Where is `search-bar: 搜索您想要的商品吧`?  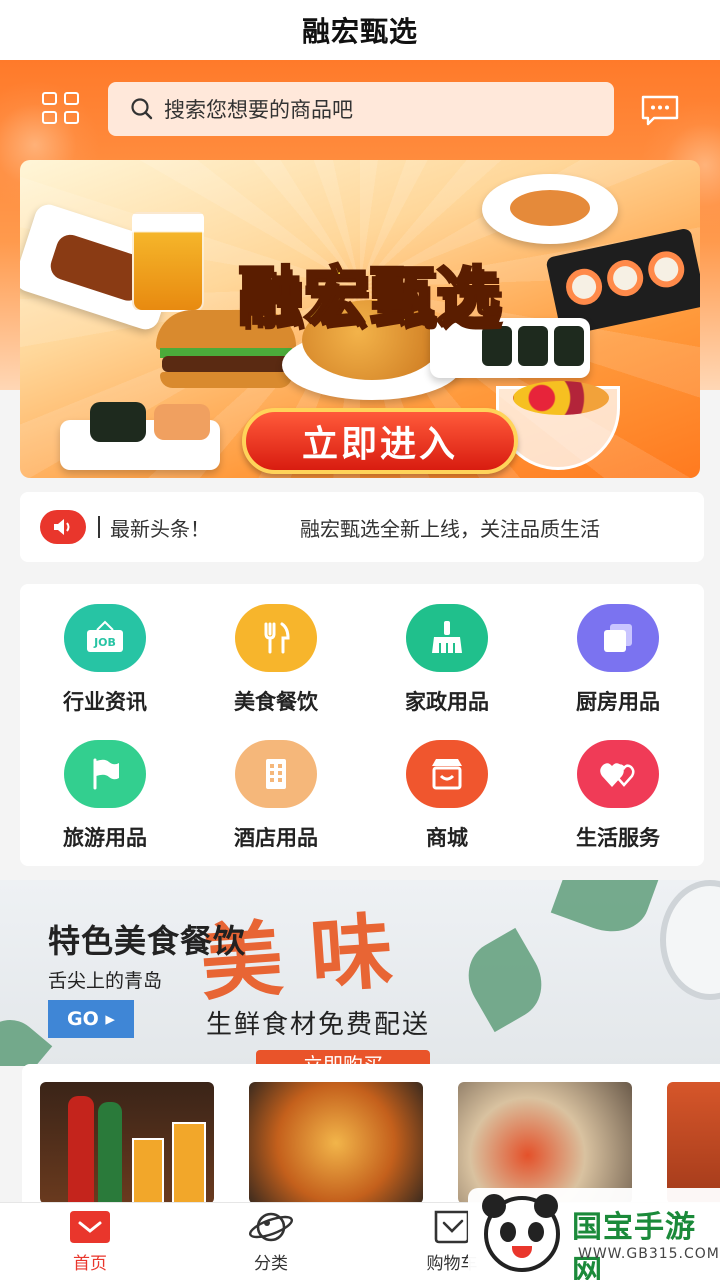 search-bar: 搜索您想要的商品吧 is located at coordinates (361, 109).